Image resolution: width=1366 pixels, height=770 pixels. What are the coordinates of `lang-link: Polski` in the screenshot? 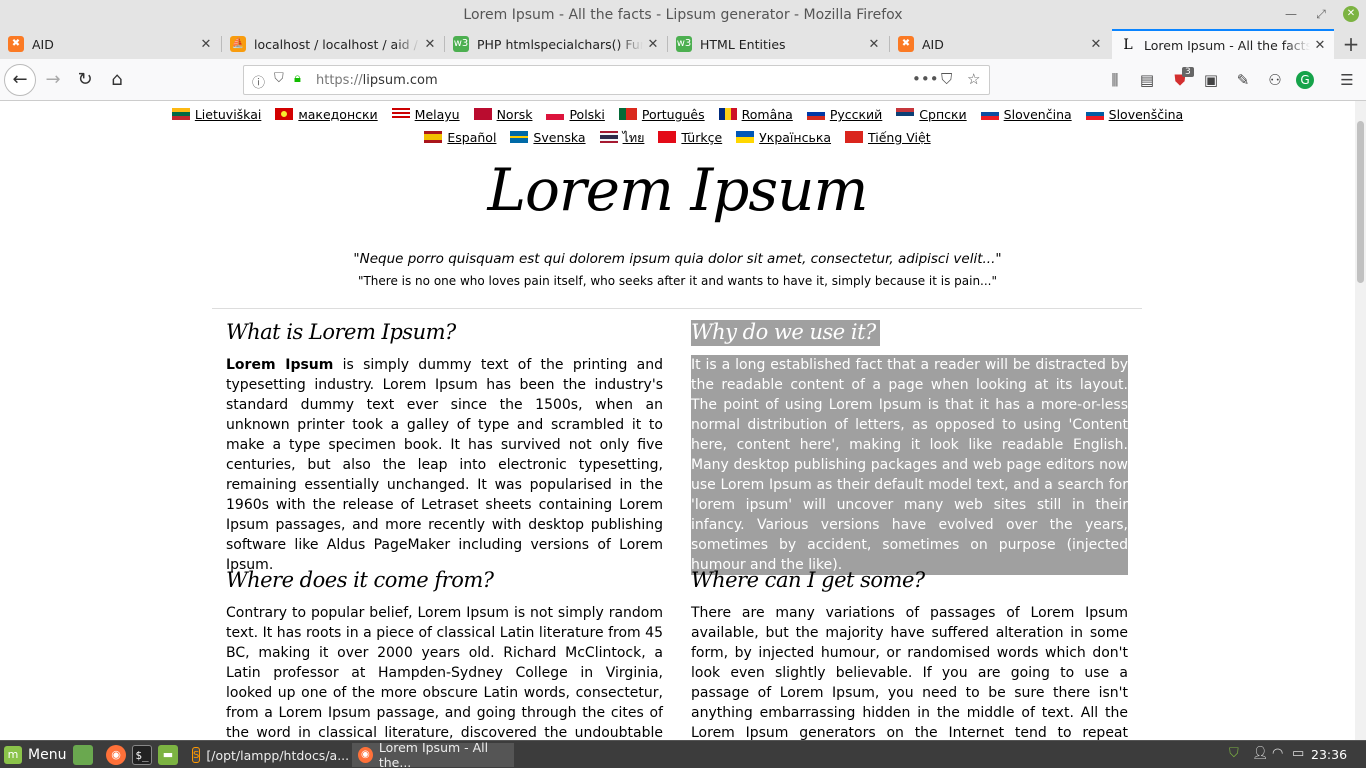 It's located at (575, 114).